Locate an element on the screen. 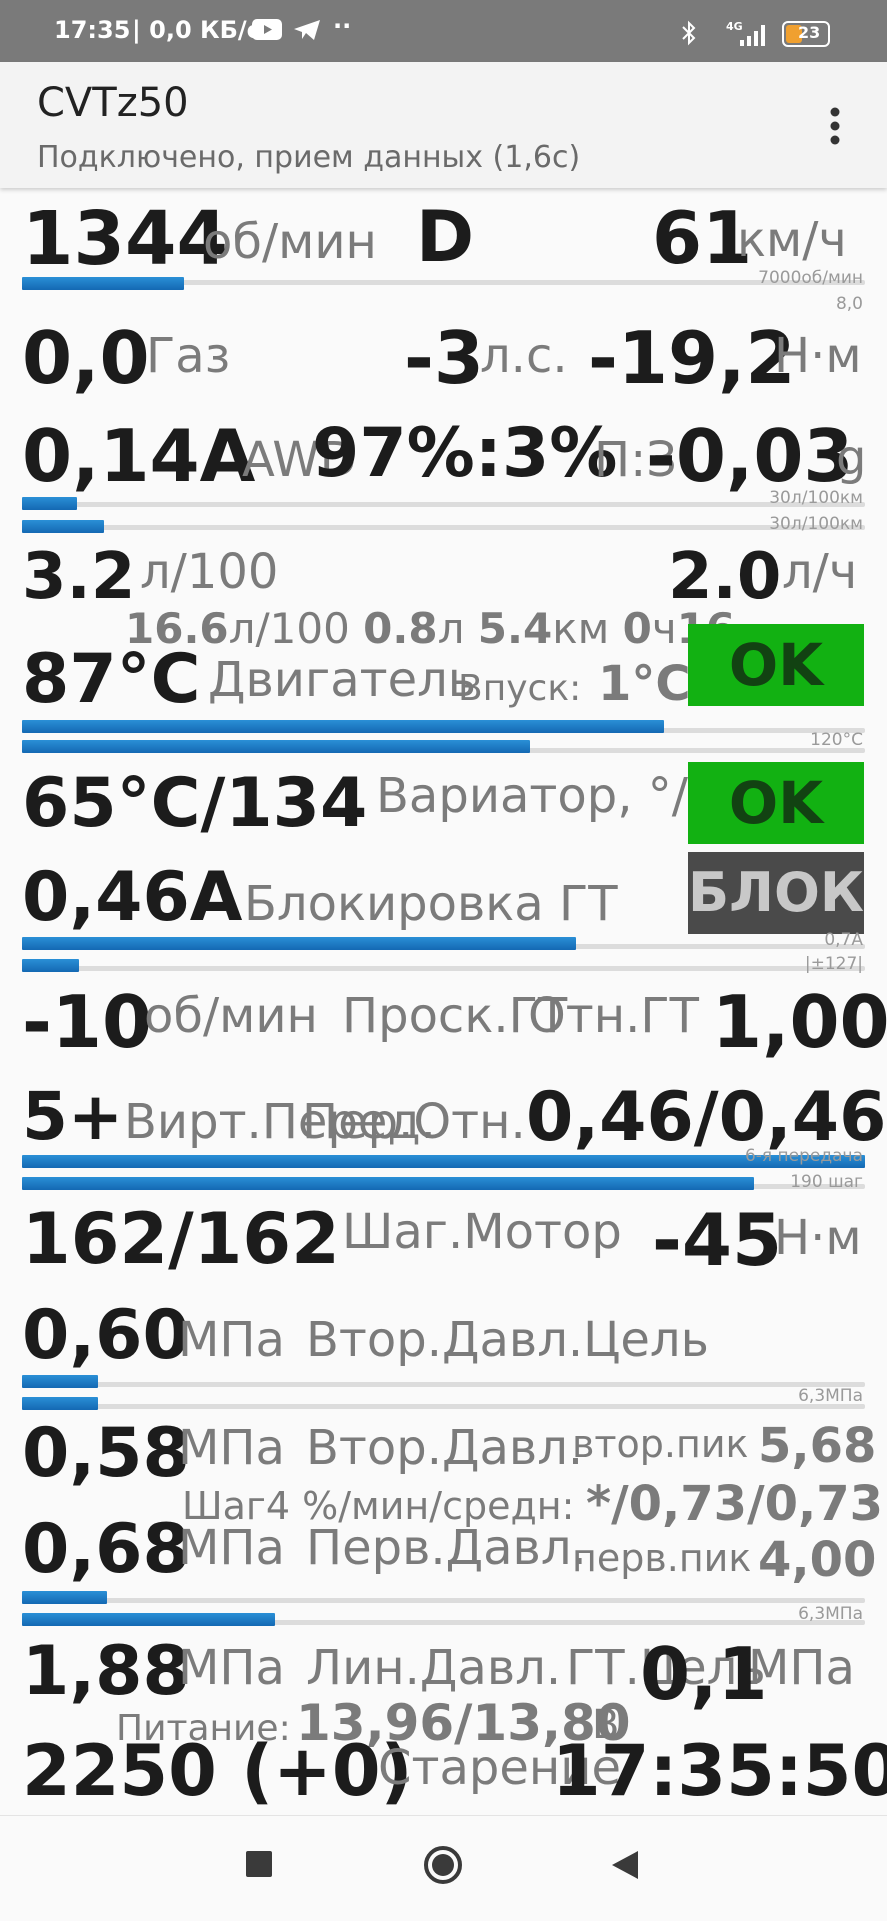  awd-scale-1: 30л/100км is located at coordinates (816, 498).